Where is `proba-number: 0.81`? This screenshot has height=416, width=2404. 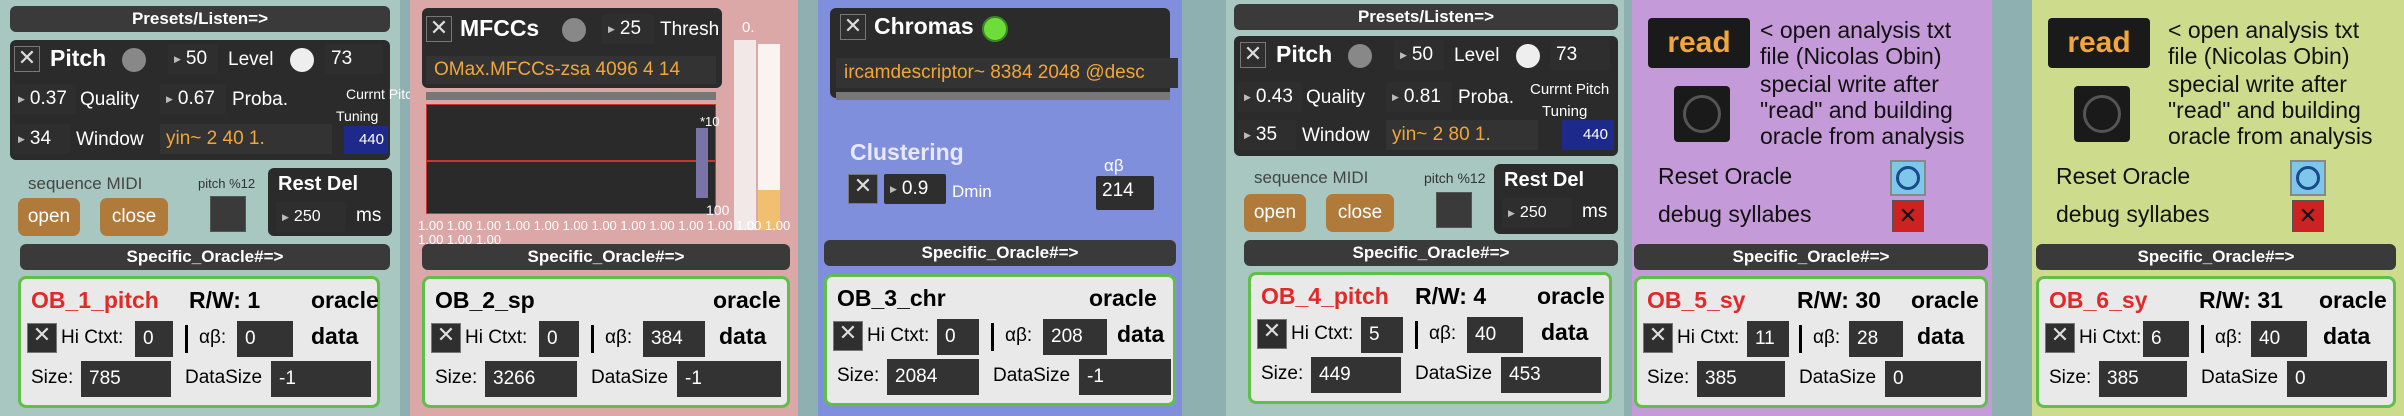 proba-number: 0.81 is located at coordinates (1419, 97).